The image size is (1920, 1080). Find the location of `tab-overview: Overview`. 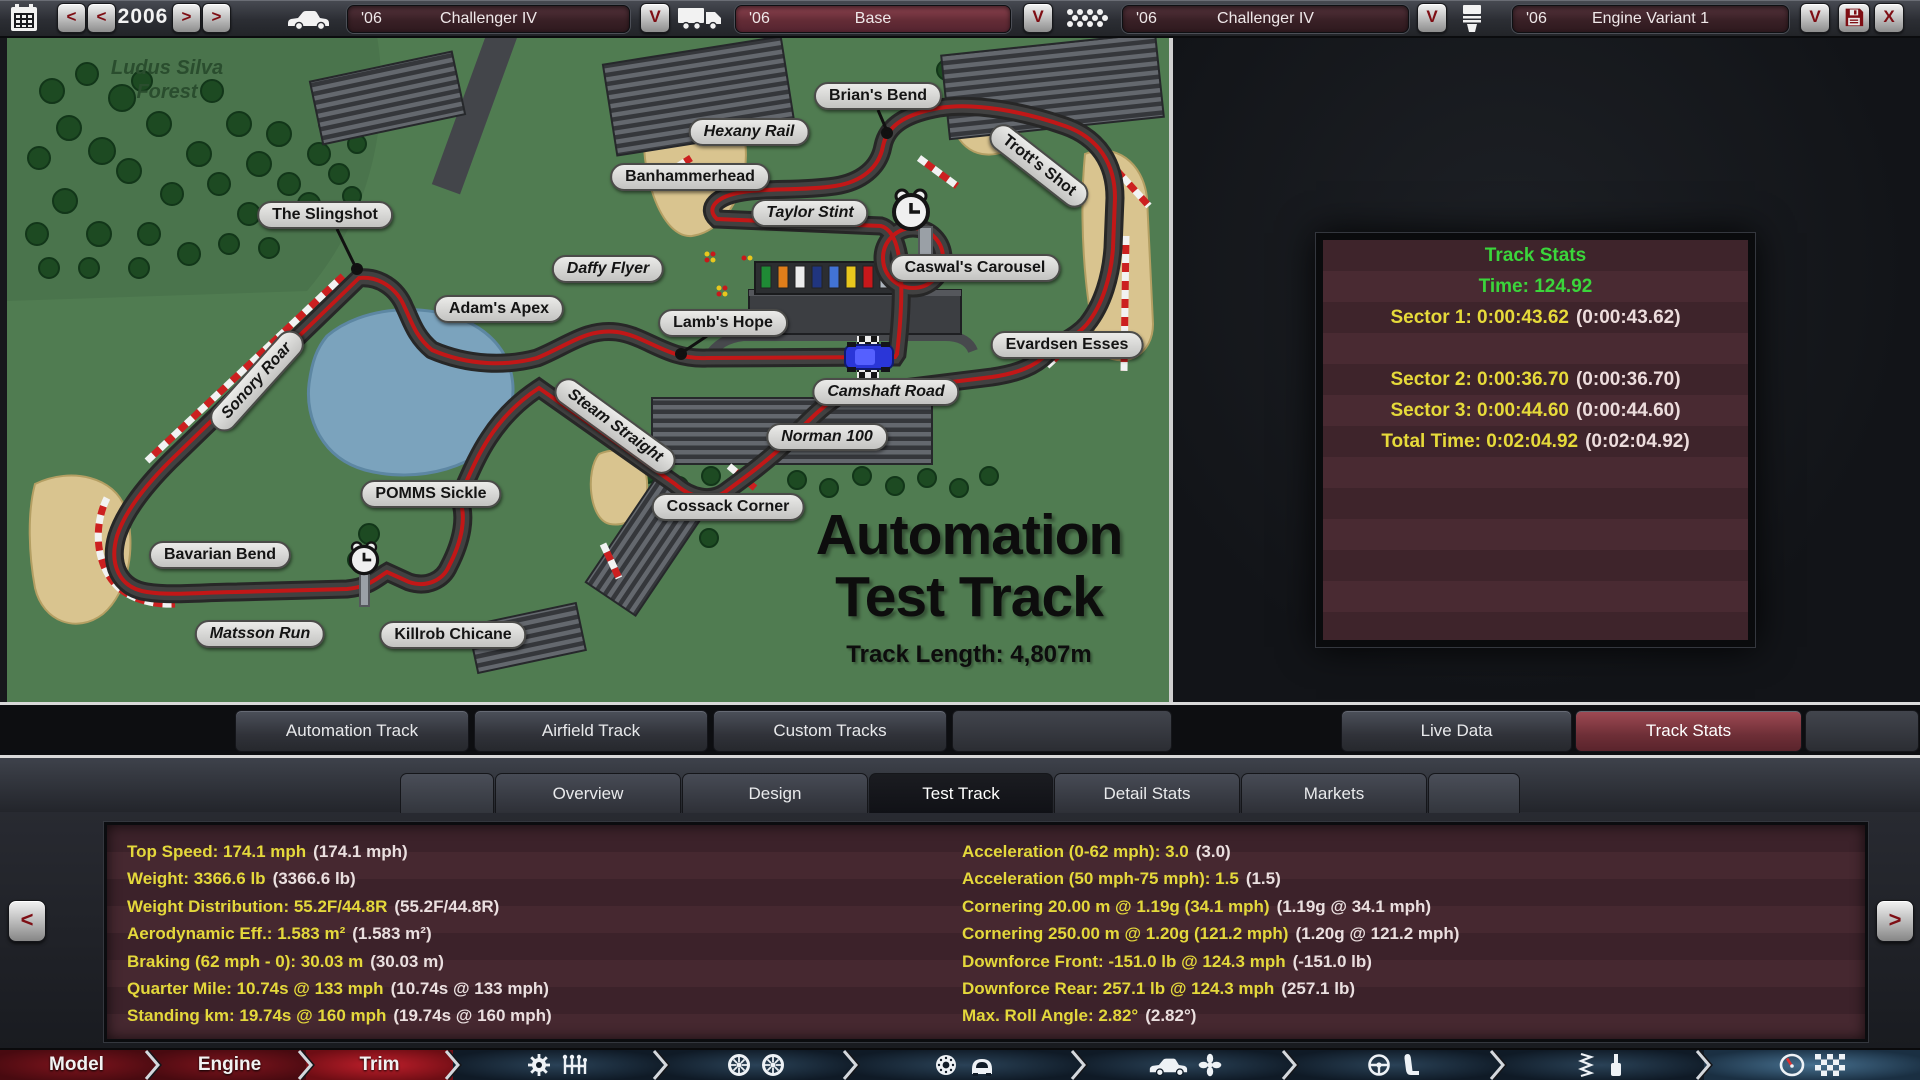

tab-overview: Overview is located at coordinates (588, 793).